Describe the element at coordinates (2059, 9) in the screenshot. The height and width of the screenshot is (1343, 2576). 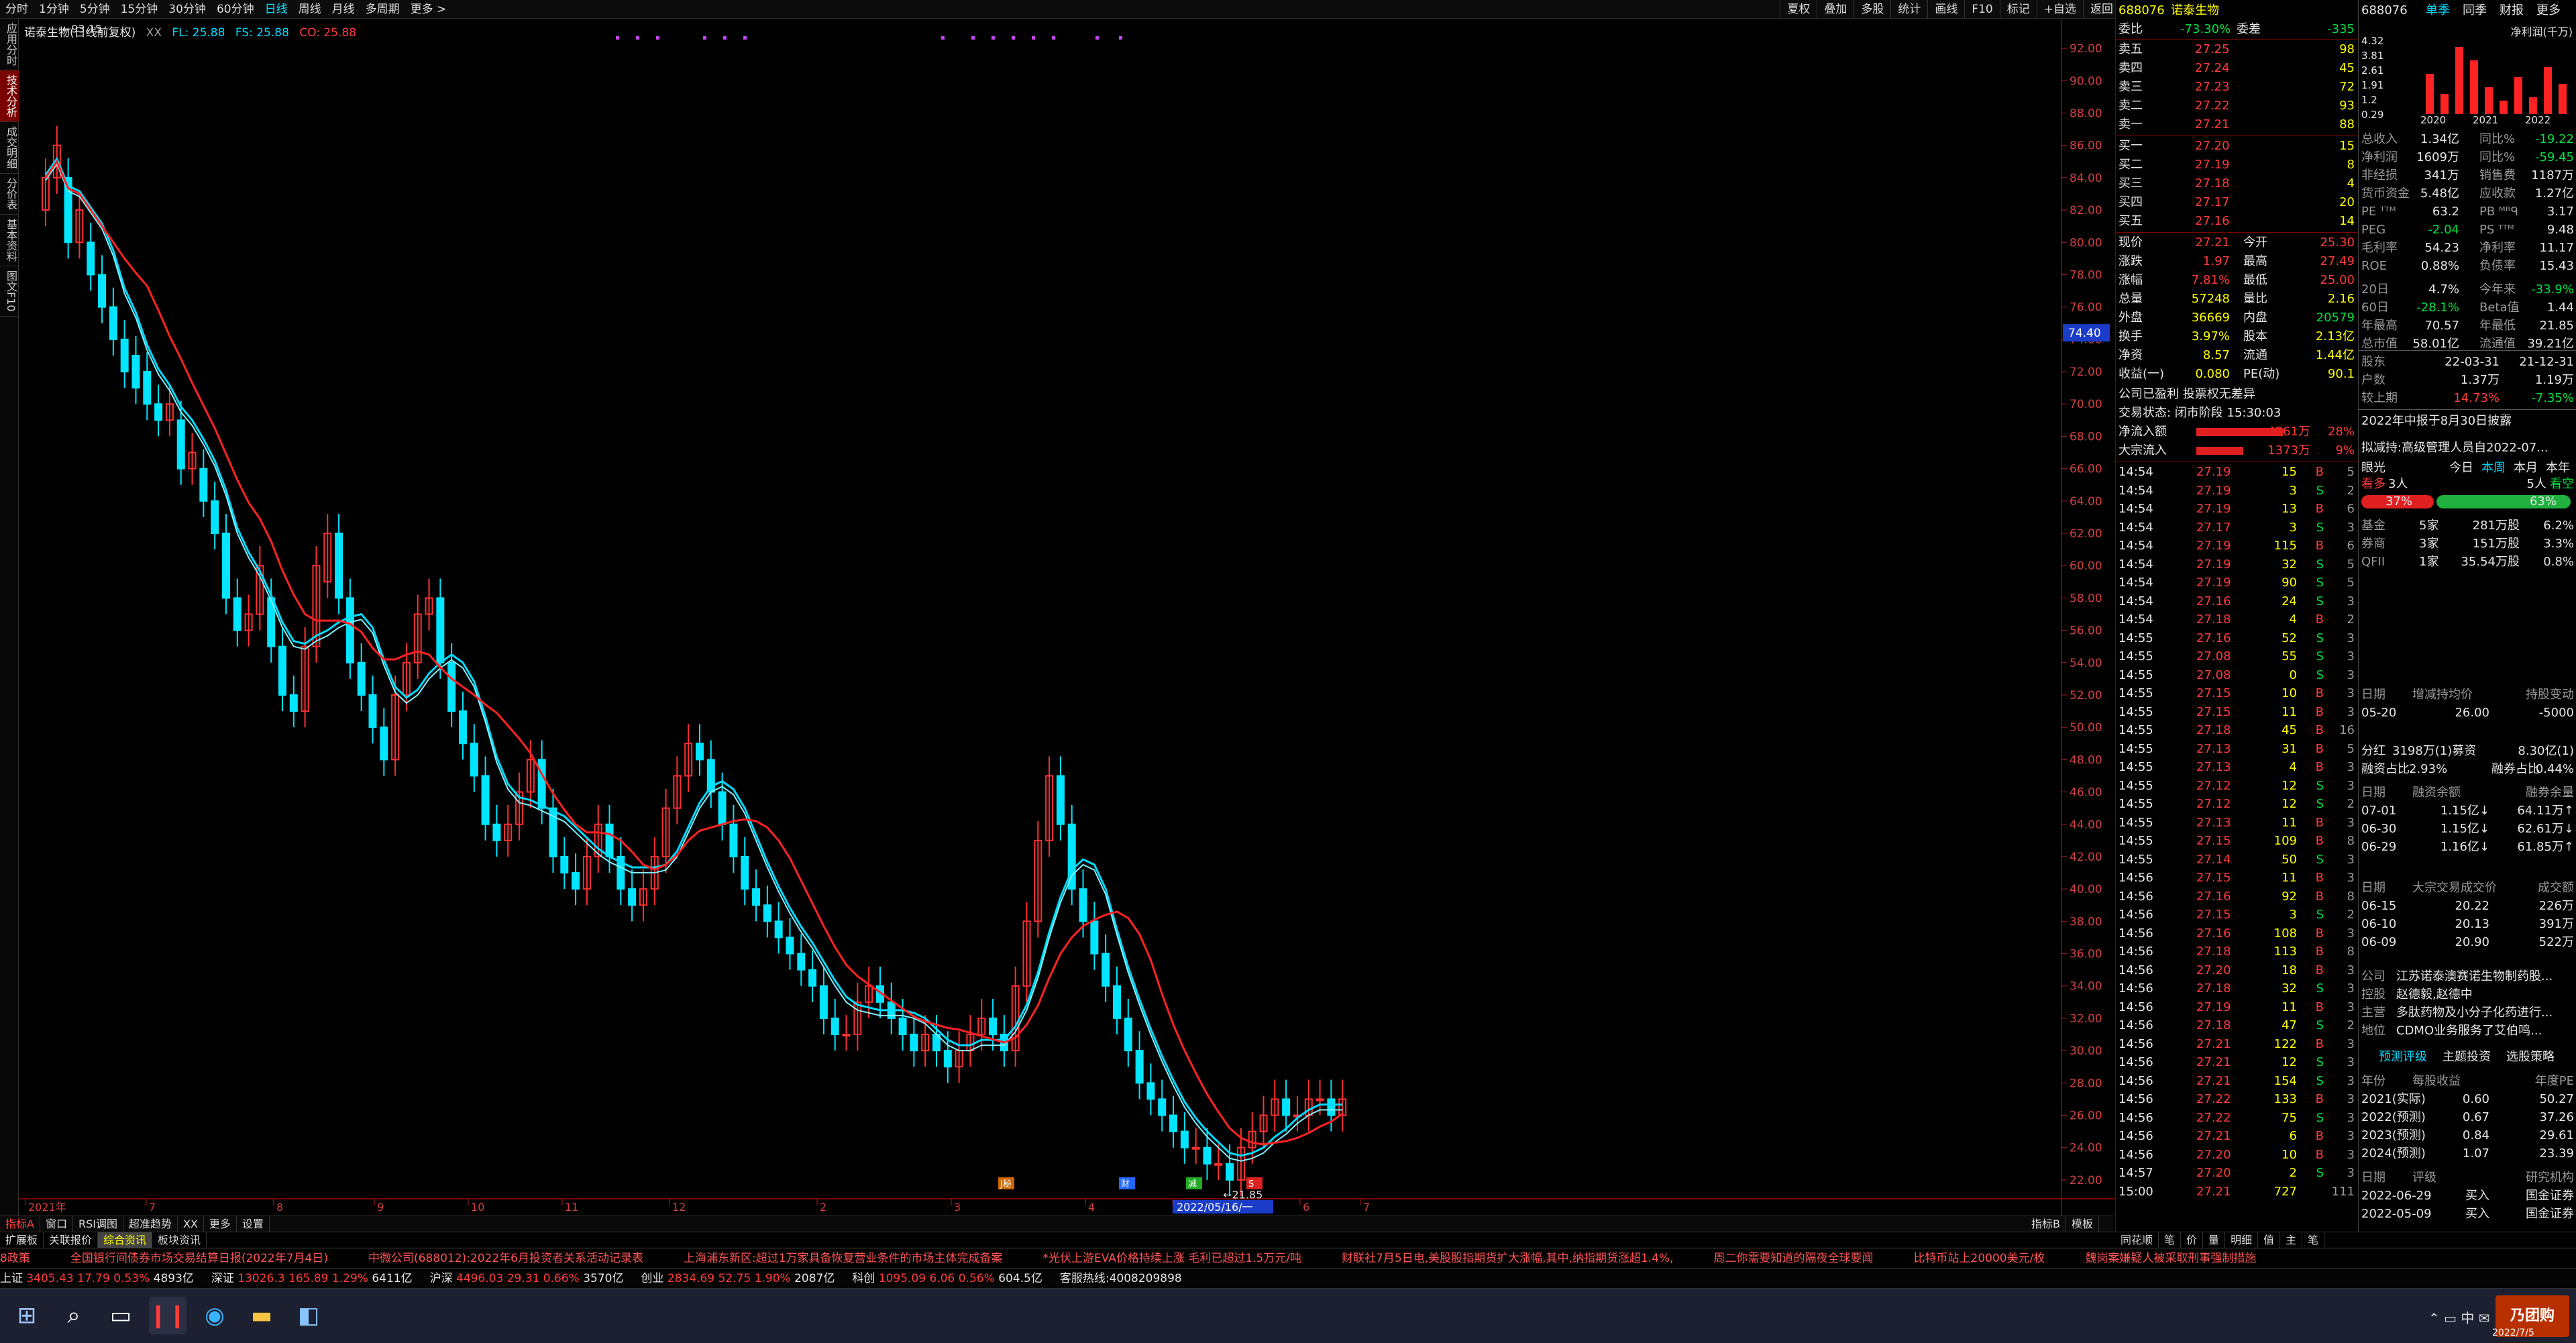
I see `toolbar-button: +自选` at that location.